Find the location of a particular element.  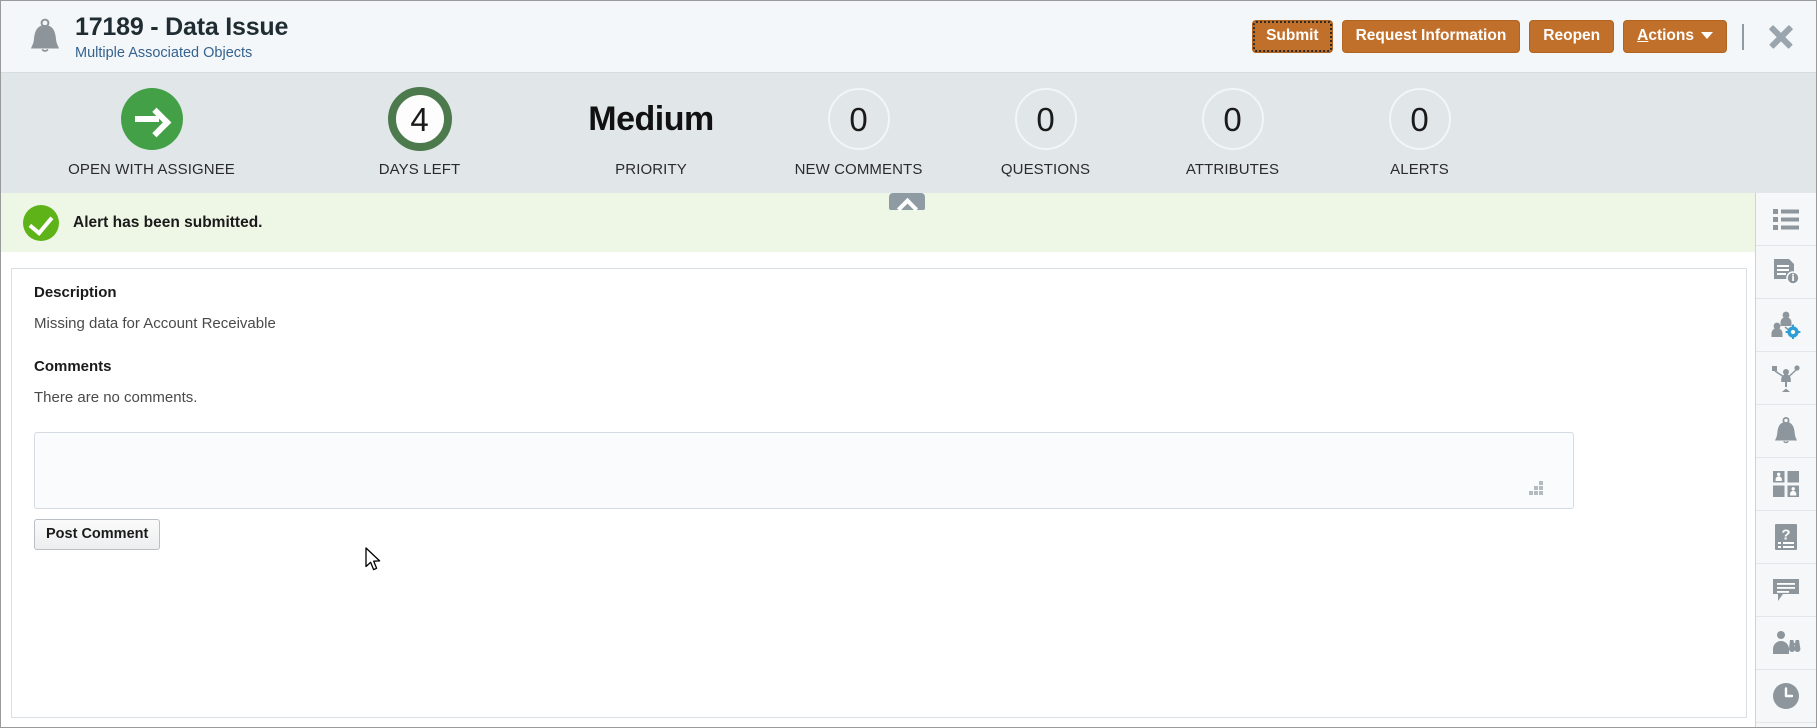

page-subtitle: Multiple Associated Objects is located at coordinates (663, 53).